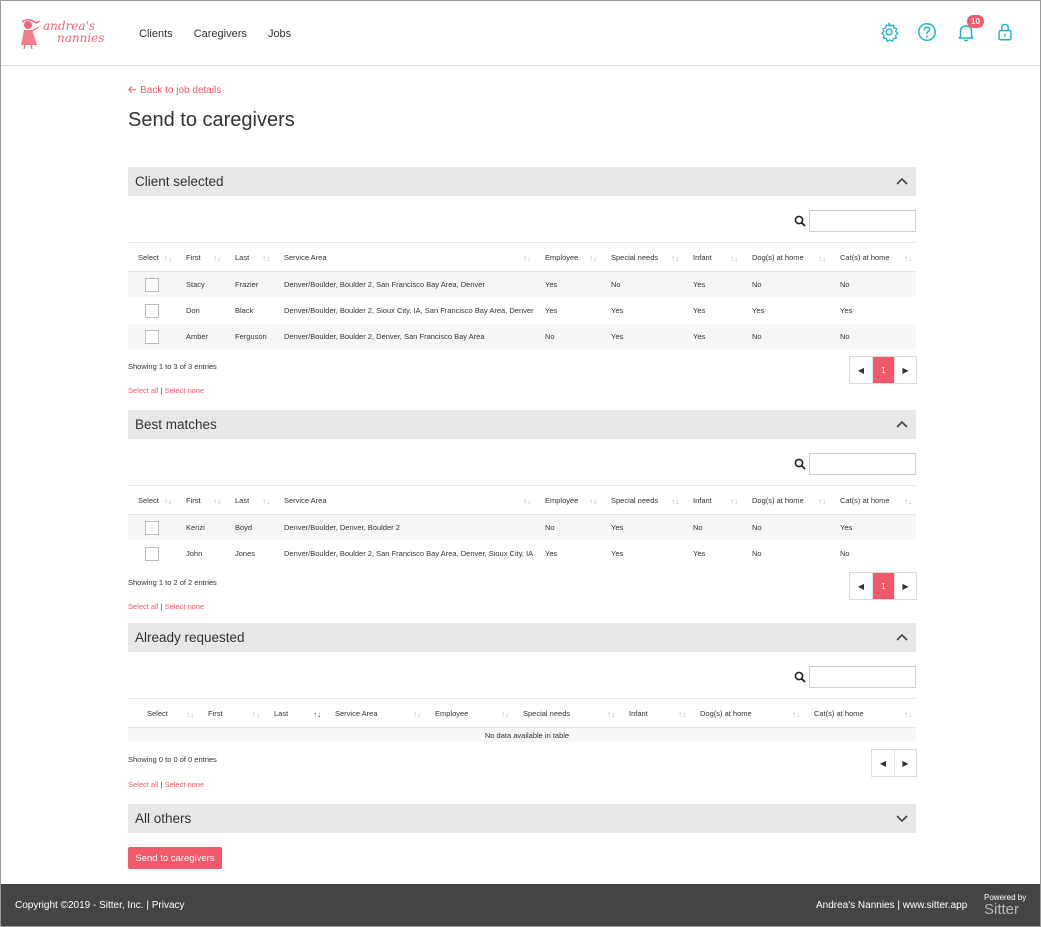 This screenshot has height=927, width=1041. I want to click on nav-caregivers: Caregivers, so click(220, 34).